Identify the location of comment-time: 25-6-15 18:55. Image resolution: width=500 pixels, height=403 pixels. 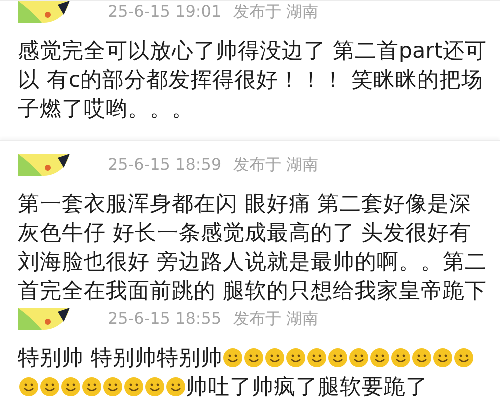
(165, 319).